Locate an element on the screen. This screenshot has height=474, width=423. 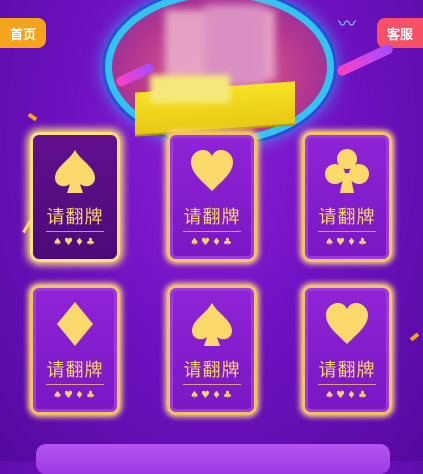
flip-card-1: 请翻牌 ♠♥♦♣ is located at coordinates (75, 197).